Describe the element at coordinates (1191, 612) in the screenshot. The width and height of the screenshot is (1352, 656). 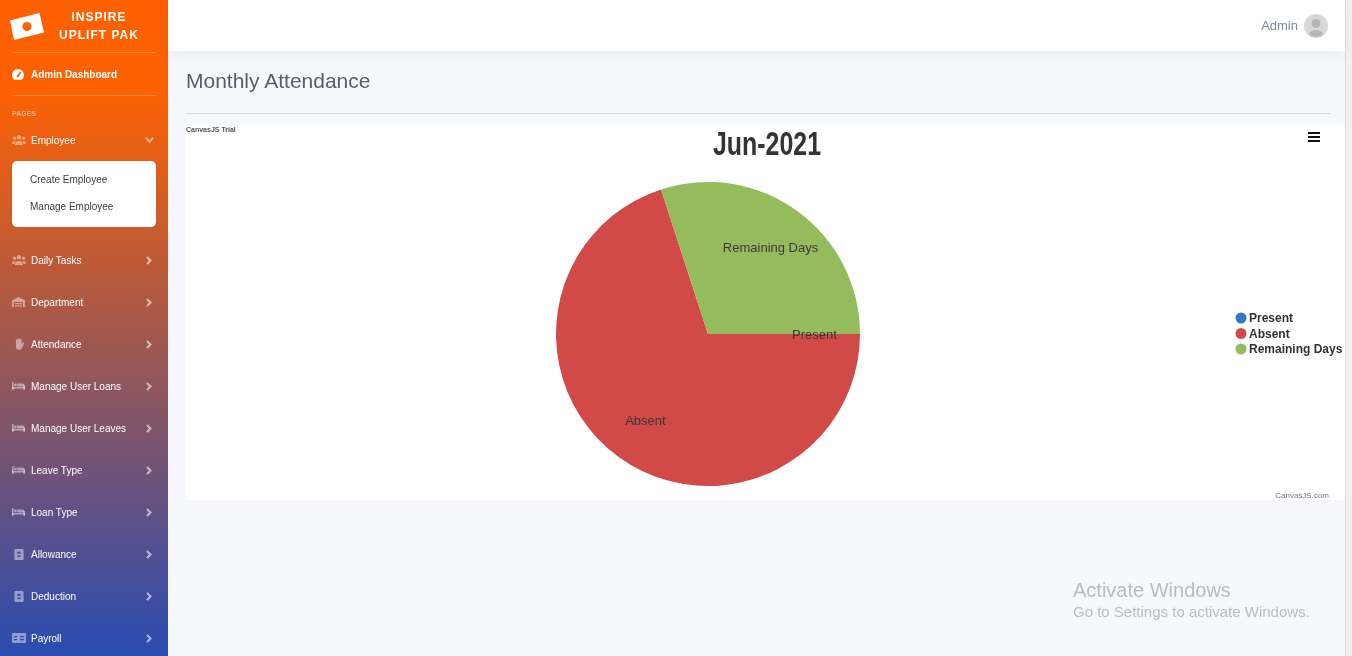
I see `activation-message: Go to Settings to activate Windows.` at that location.